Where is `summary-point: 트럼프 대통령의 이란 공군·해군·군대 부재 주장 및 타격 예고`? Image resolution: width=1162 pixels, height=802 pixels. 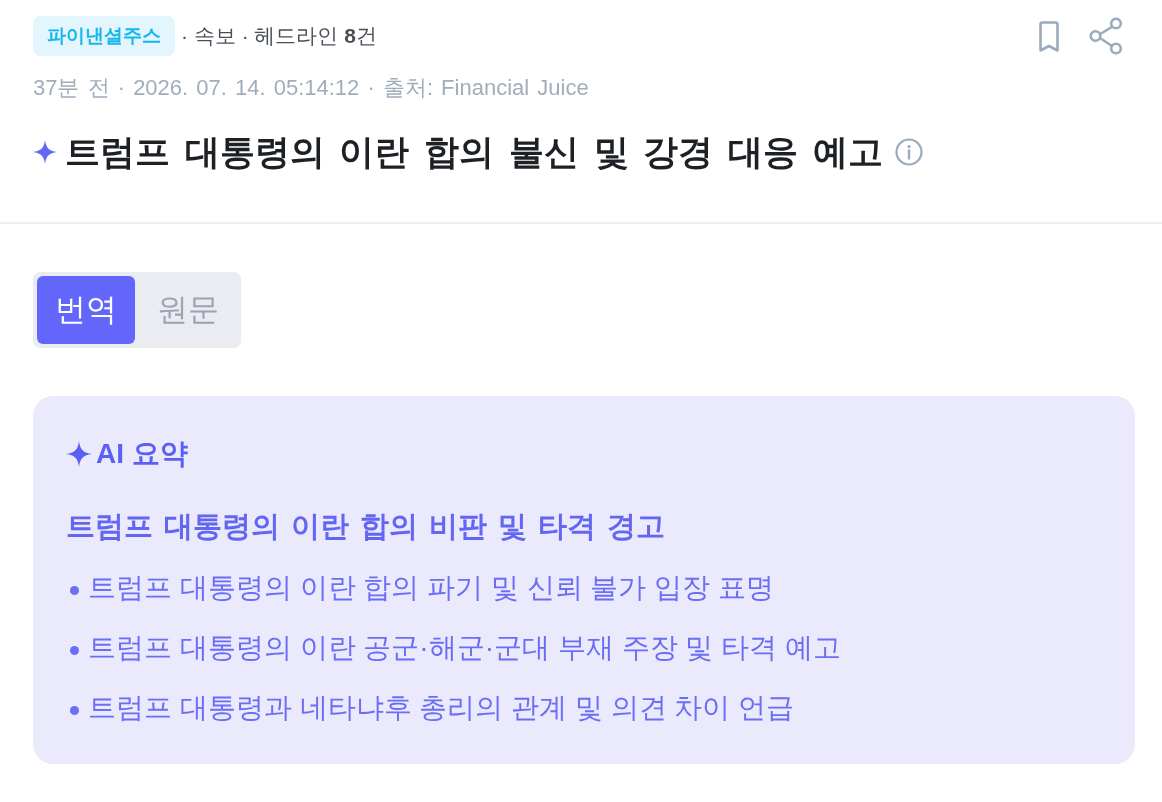 summary-point: 트럼프 대통령의 이란 공군·해군·군대 부재 주장 및 타격 예고 is located at coordinates (464, 648).